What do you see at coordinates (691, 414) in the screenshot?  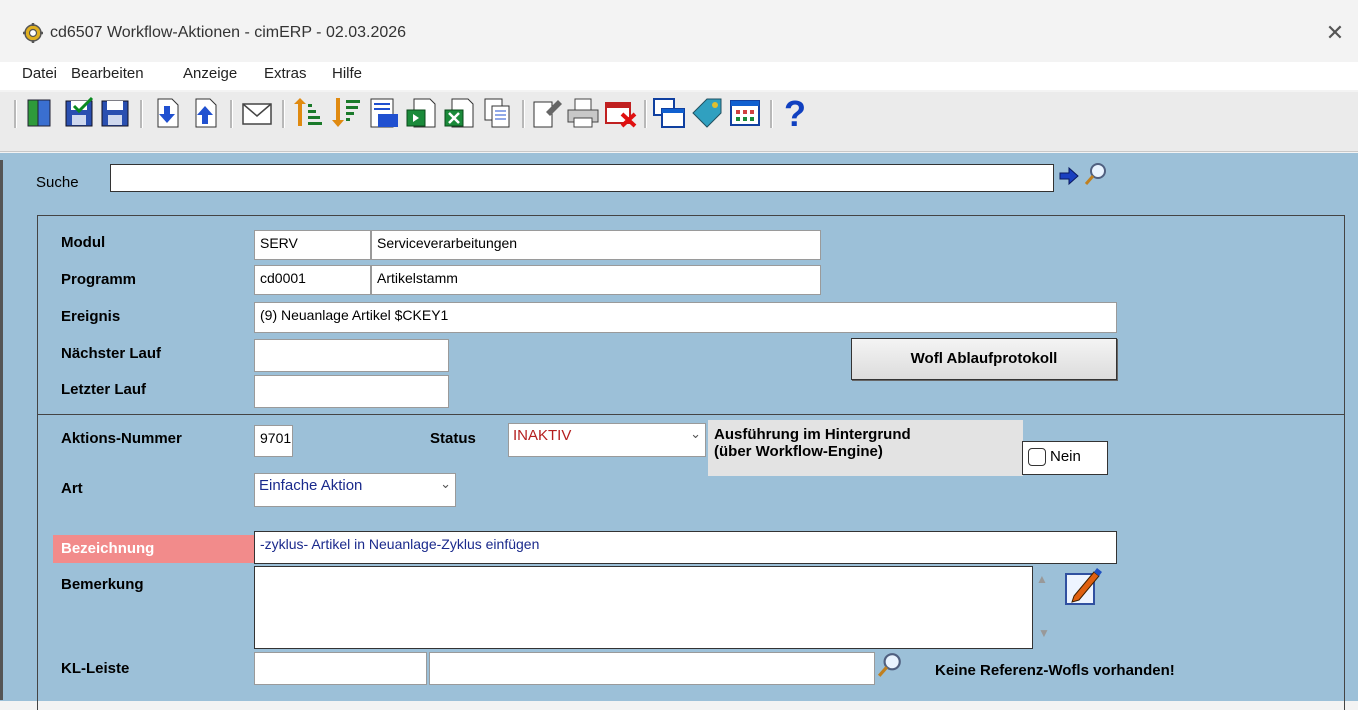 I see `panel-divider` at bounding box center [691, 414].